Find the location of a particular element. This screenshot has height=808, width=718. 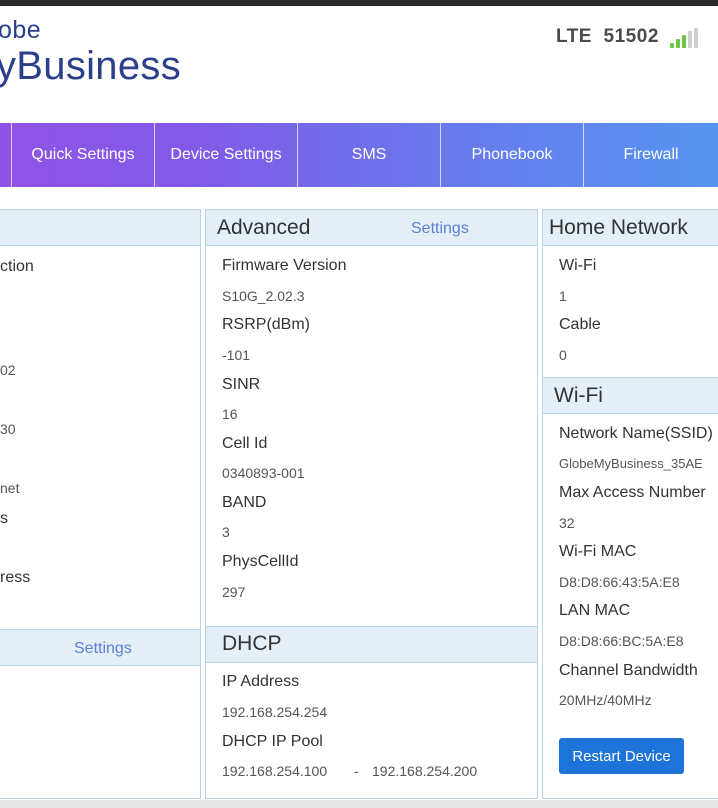

max-access-value: 32 is located at coordinates (567, 523).